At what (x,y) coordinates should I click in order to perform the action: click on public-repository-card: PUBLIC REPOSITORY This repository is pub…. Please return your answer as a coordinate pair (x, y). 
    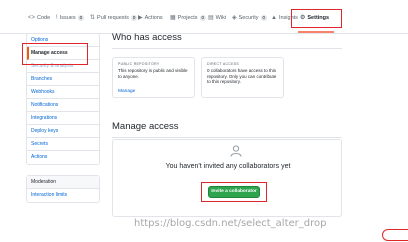
    Looking at the image, I should click on (153, 77).